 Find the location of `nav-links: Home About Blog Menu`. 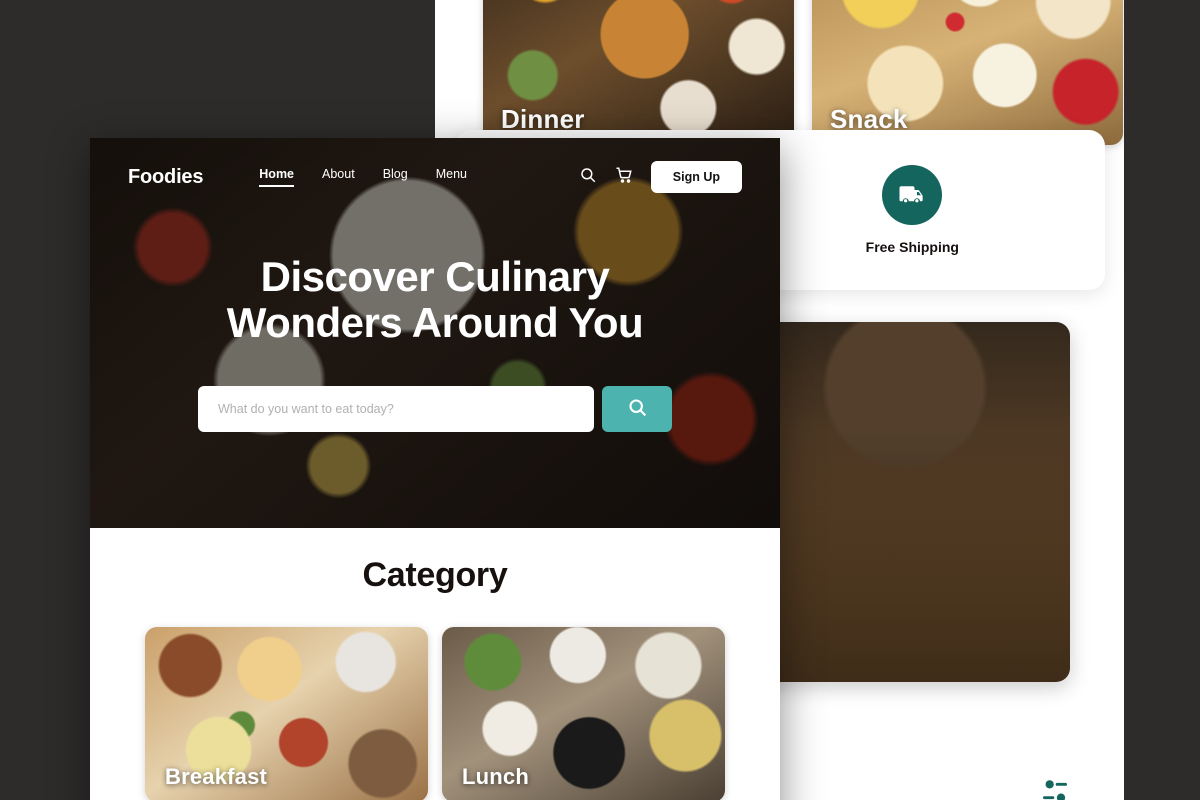

nav-links: Home About Blog Menu is located at coordinates (363, 177).